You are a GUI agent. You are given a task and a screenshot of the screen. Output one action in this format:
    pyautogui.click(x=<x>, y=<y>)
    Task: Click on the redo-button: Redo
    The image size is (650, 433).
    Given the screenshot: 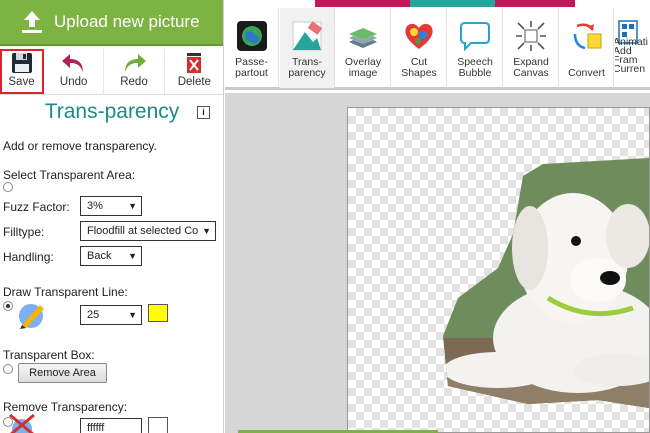 What is the action you would take?
    pyautogui.click(x=134, y=71)
    